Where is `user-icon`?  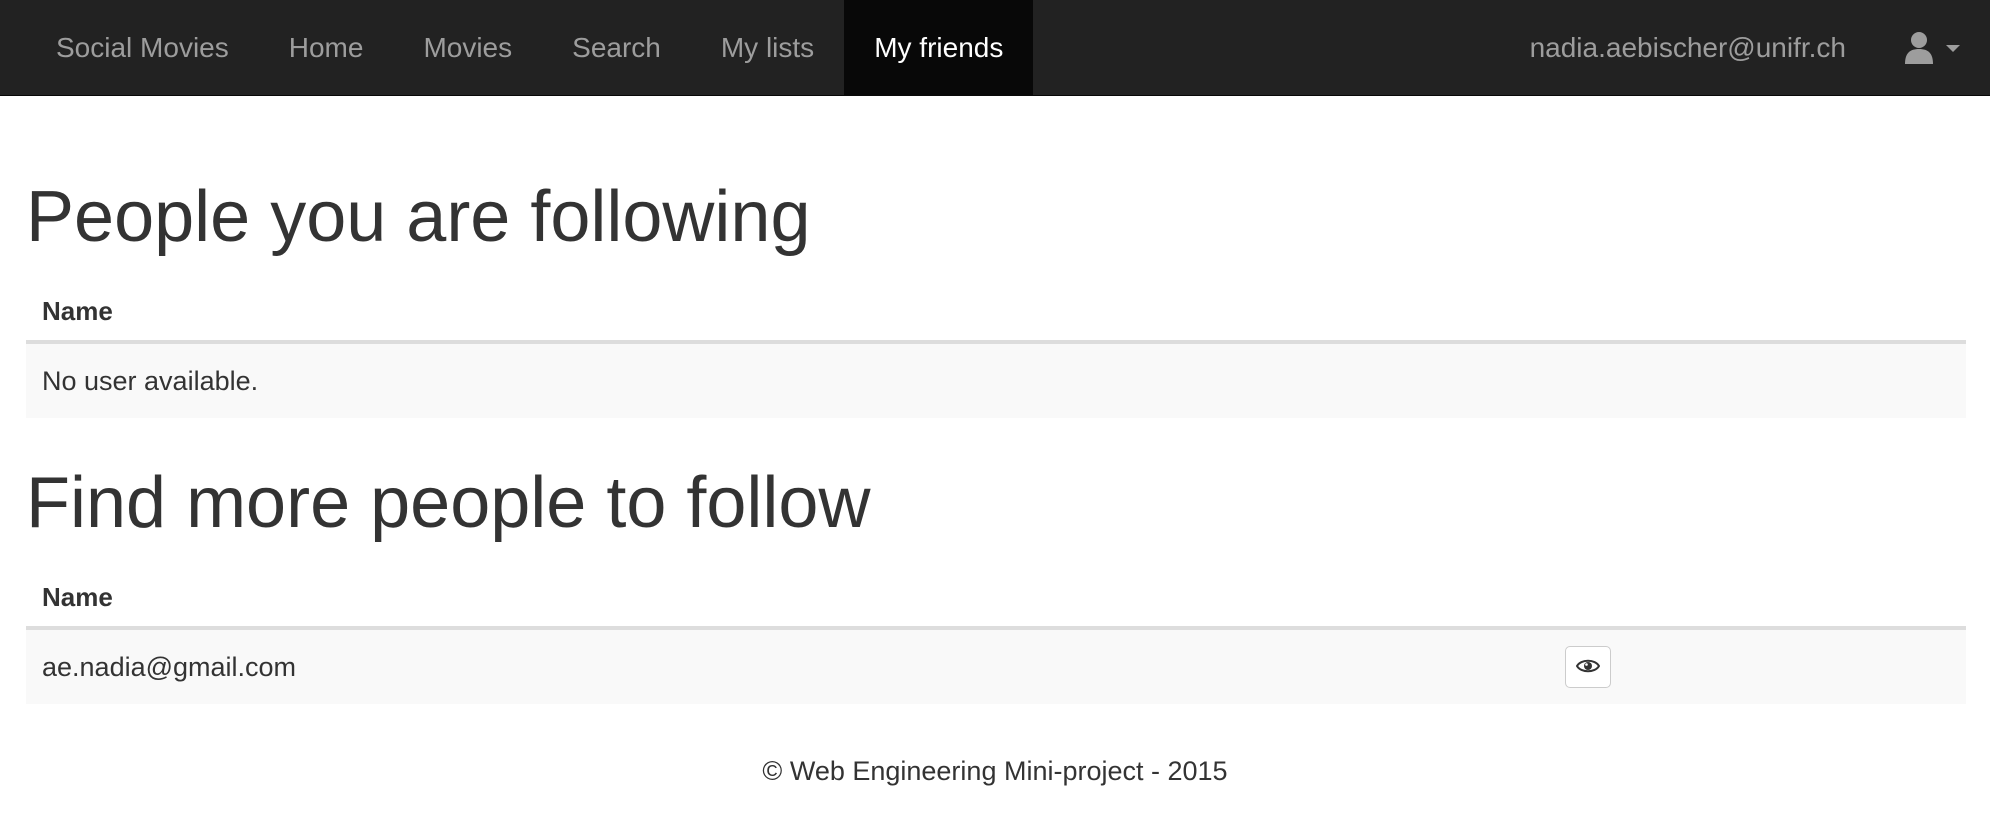
user-icon is located at coordinates (1919, 48).